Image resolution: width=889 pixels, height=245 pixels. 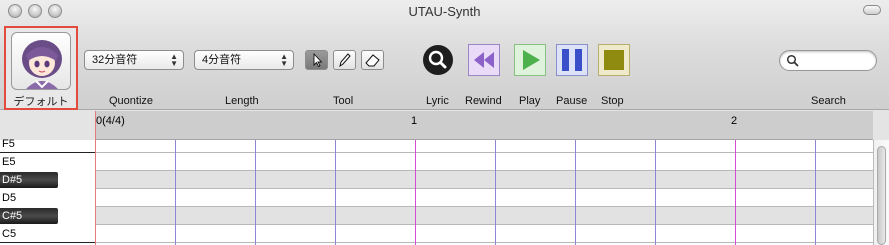 What do you see at coordinates (734, 121) in the screenshot?
I see `ruler-measure-label: 2` at bounding box center [734, 121].